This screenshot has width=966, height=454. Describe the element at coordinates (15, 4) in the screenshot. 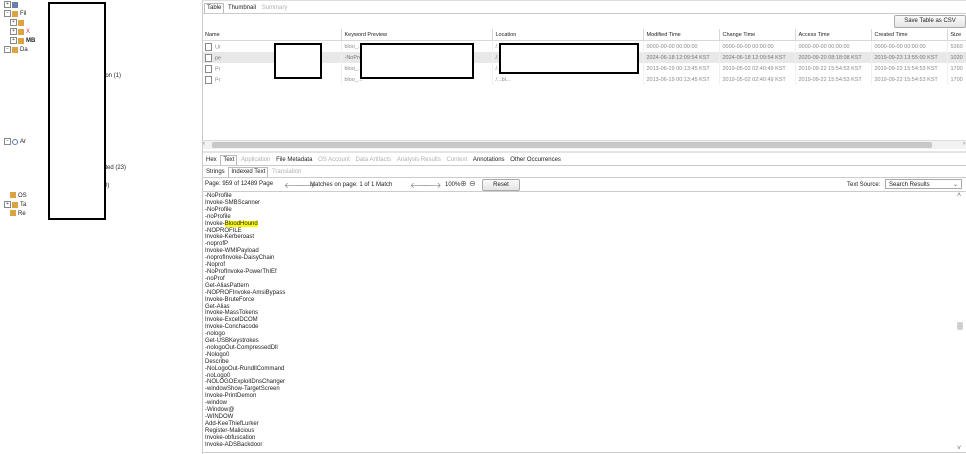

I see `hdd-icon` at that location.